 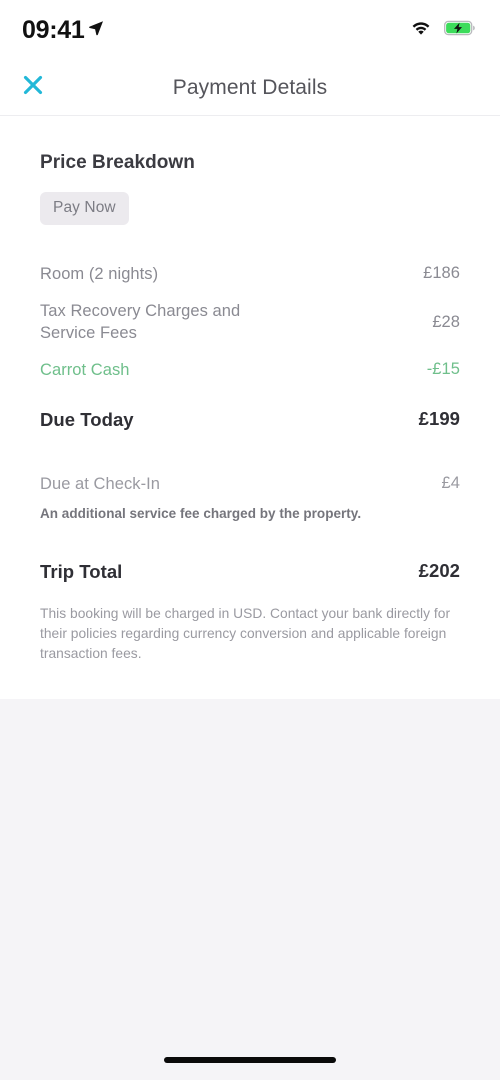 I want to click on battery-charging-icon, so click(x=460, y=30).